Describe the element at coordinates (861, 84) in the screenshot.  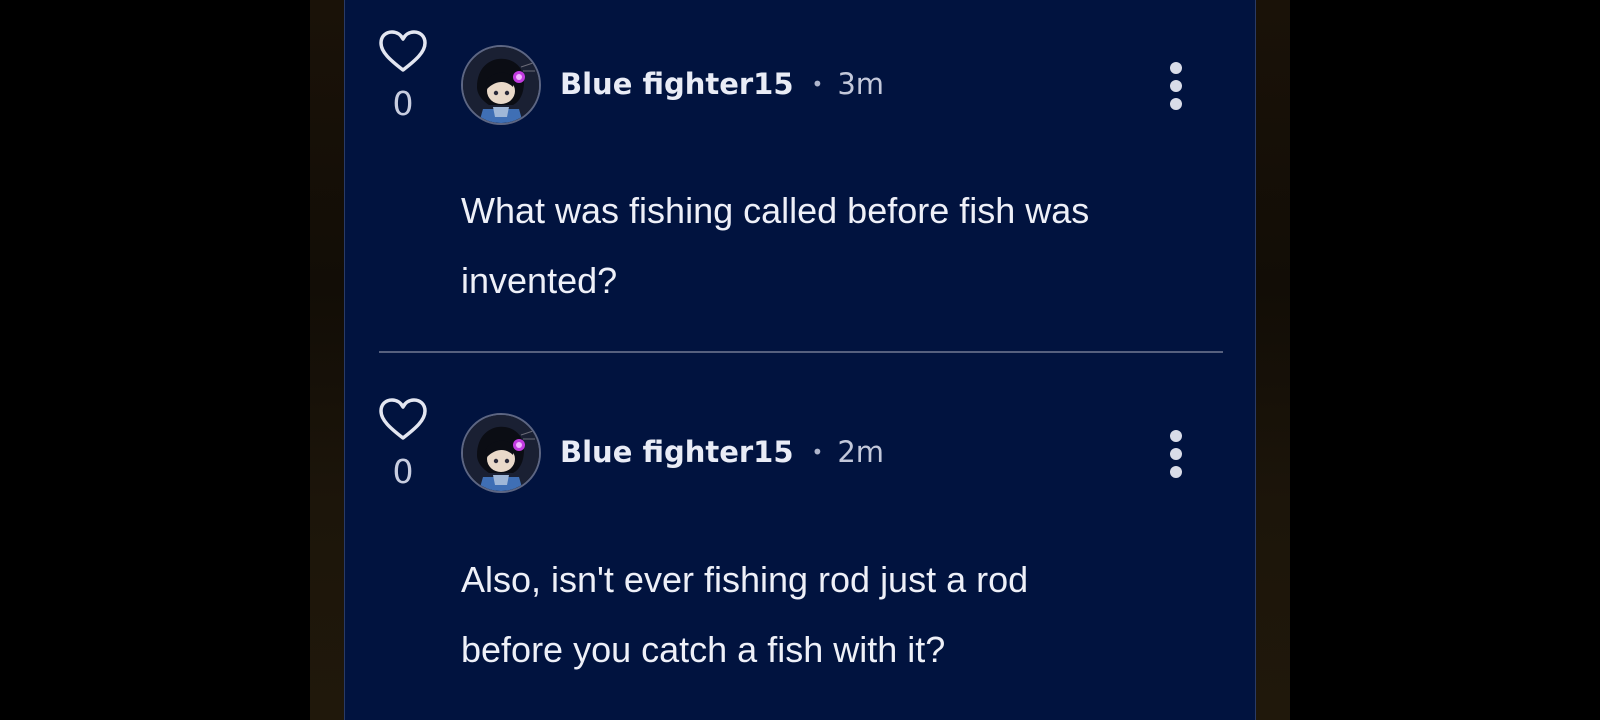
I see `timestamp: 3m` at that location.